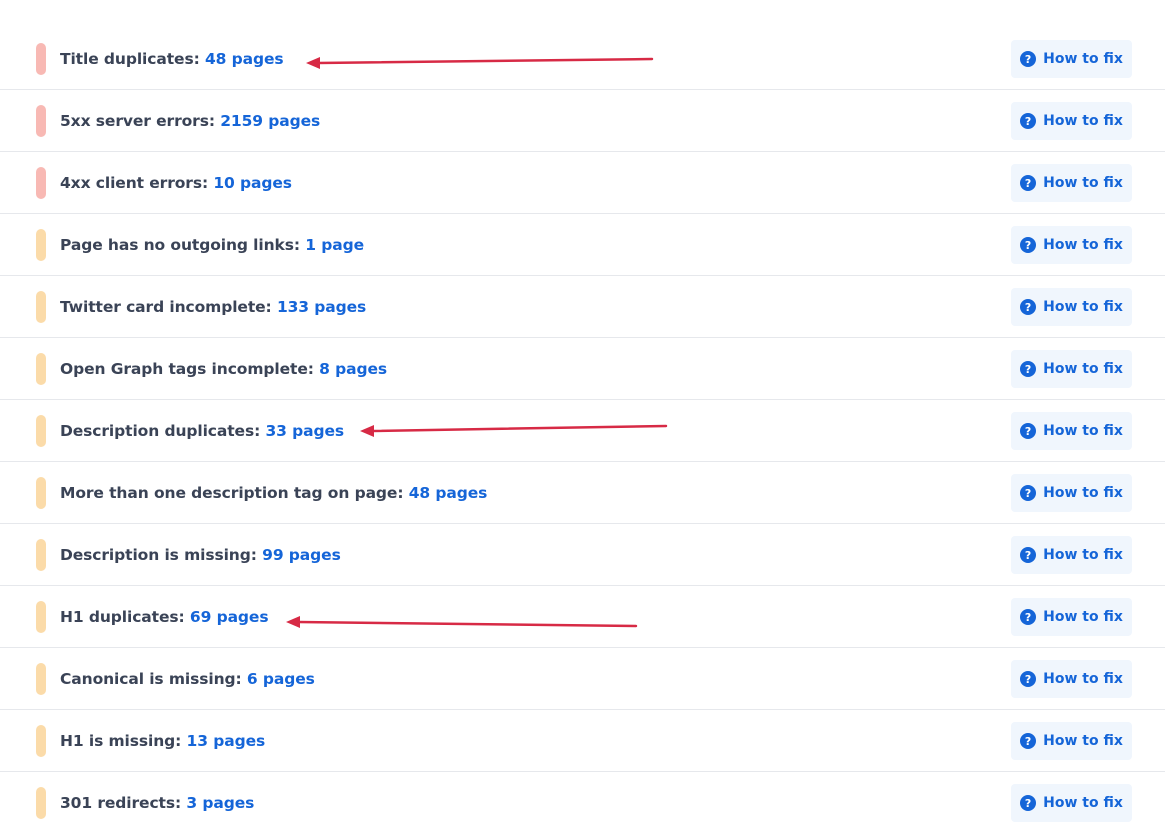  Describe the element at coordinates (125, 617) in the screenshot. I see `issue-label: H1 duplicates:` at that location.